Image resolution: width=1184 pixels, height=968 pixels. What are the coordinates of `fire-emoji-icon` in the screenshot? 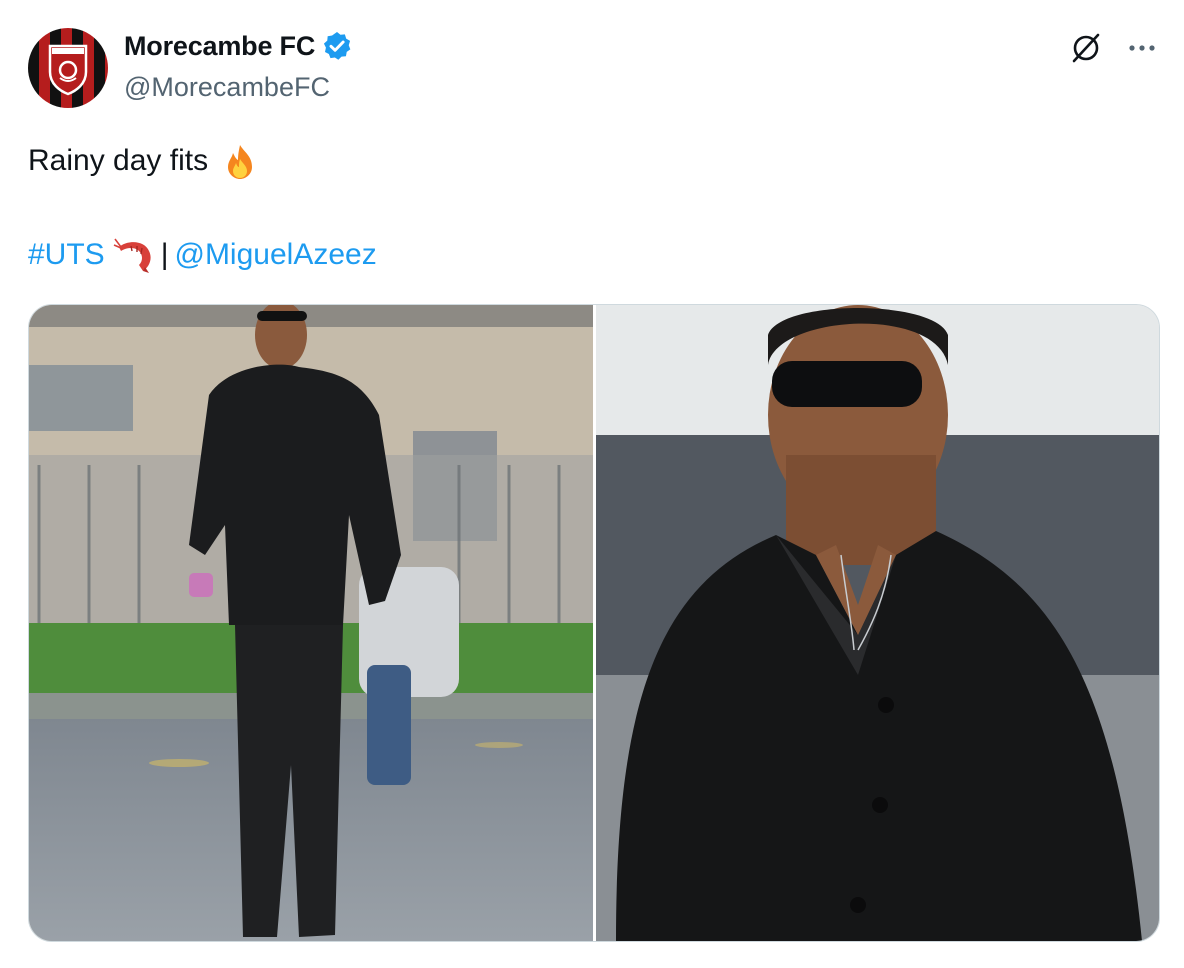 It's located at (240, 162).